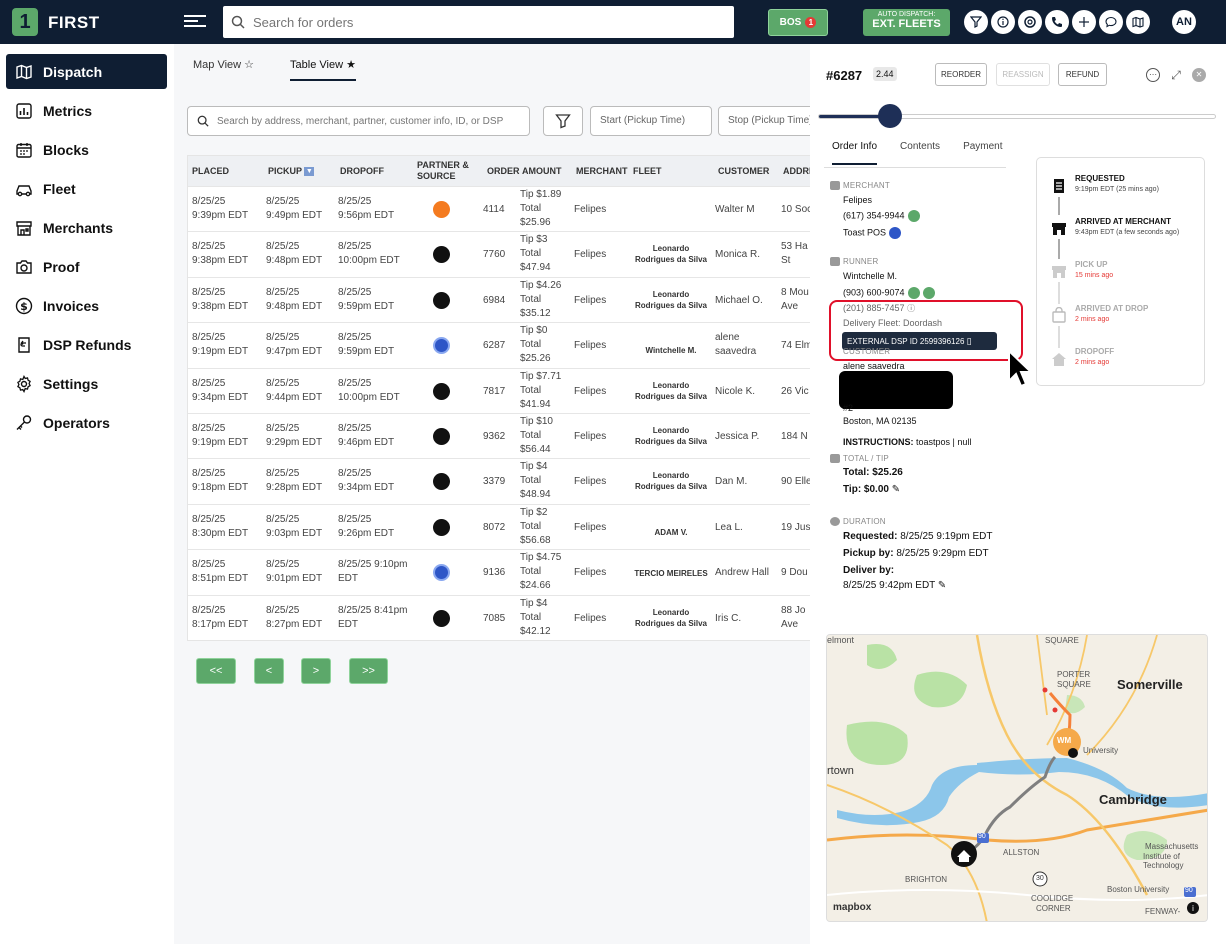 This screenshot has width=1226, height=944. Describe the element at coordinates (294, 299) in the screenshot. I see `cell-pickup: 8/25/25 9:48pm EDT` at that location.